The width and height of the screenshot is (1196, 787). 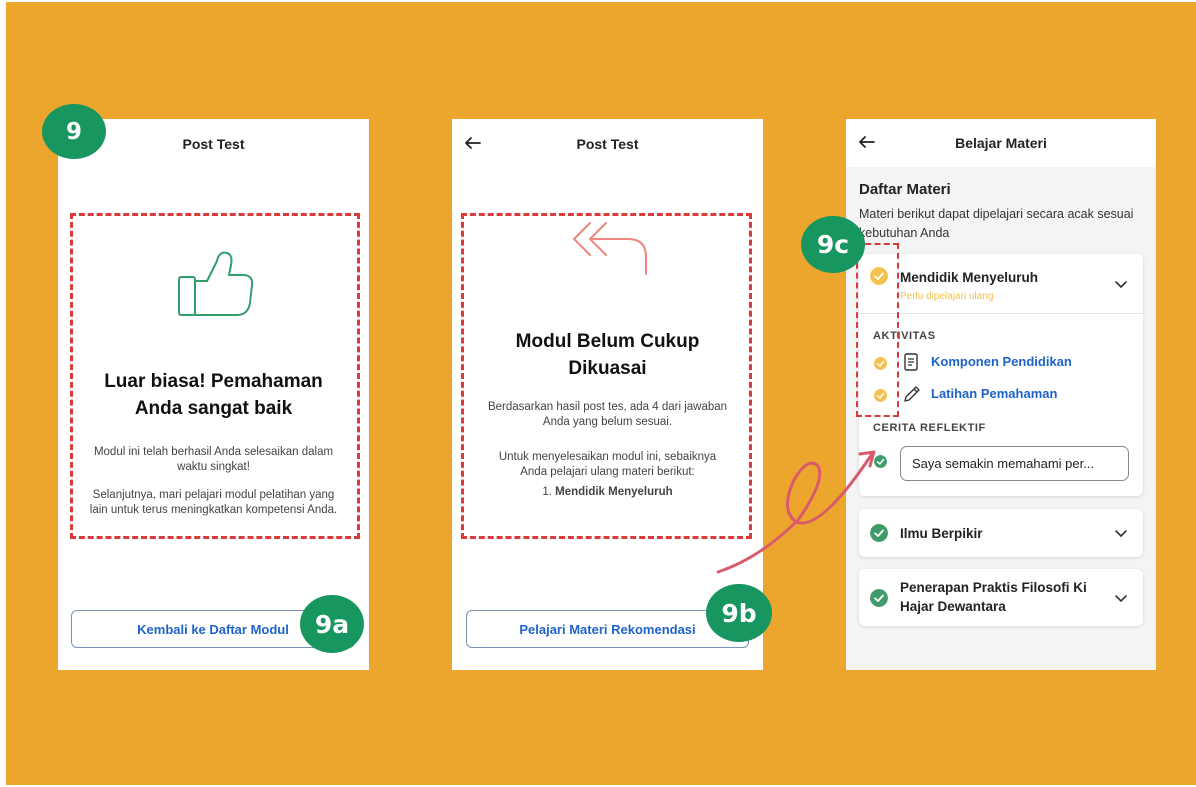 I want to click on activity-link-latihan-pemahaman: Latihan Pemahaman, so click(x=994, y=393).